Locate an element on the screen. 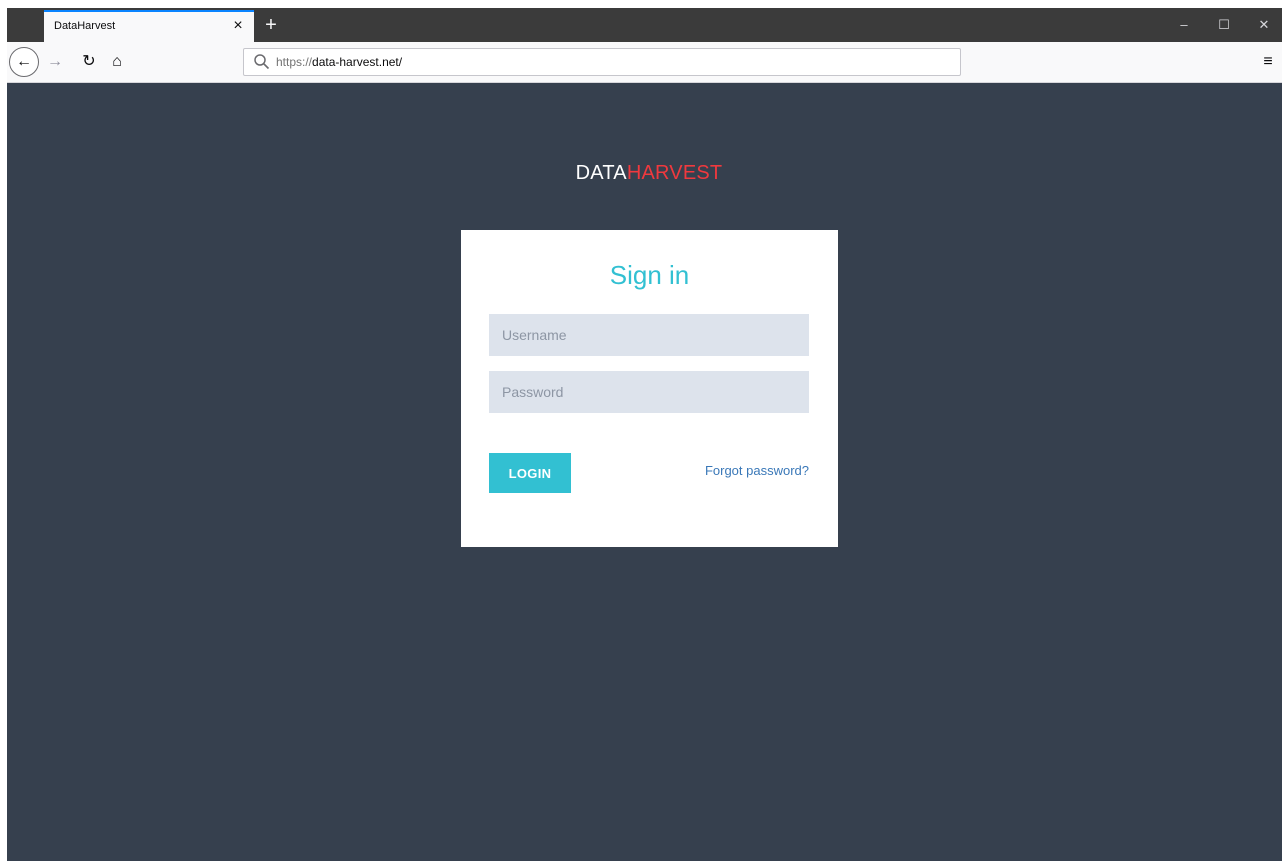 The height and width of the screenshot is (861, 1282). forward-arrow-icon: → is located at coordinates (55, 62).